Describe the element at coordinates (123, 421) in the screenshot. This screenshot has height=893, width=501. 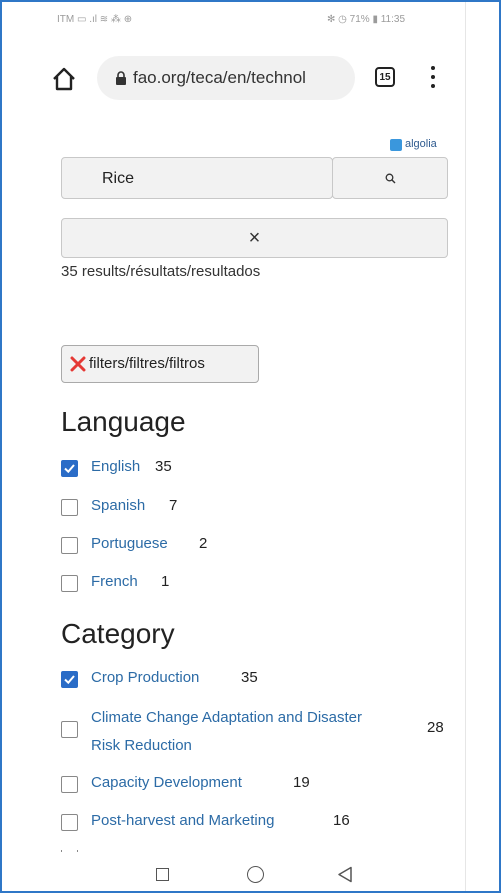
I see `language-heading: Language` at that location.